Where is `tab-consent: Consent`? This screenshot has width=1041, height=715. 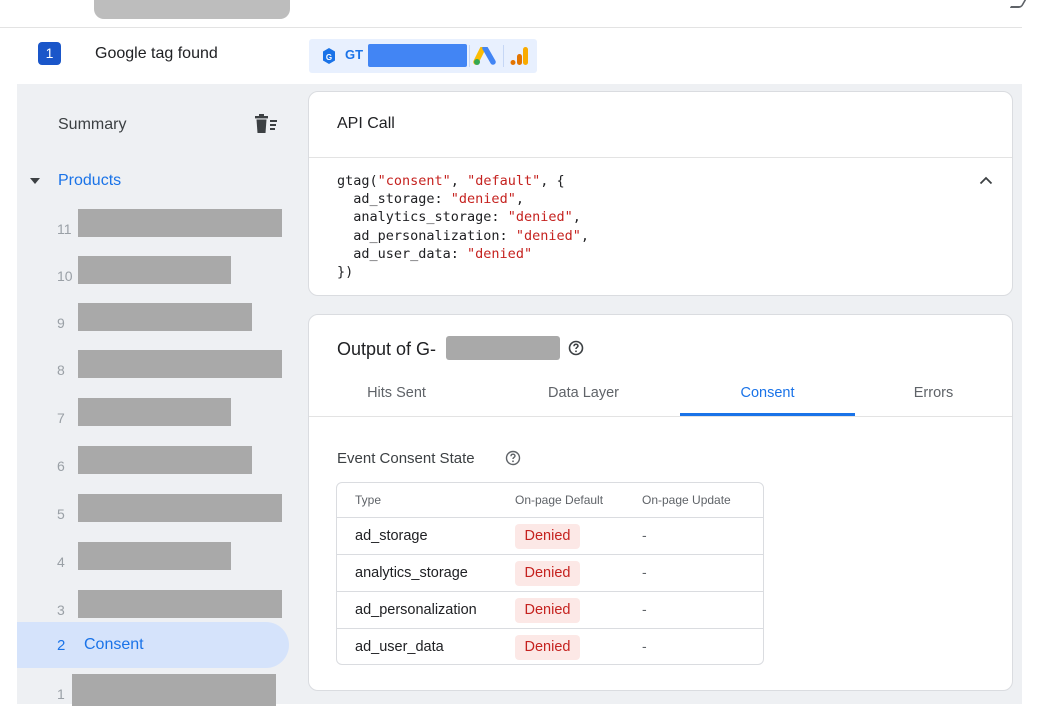 tab-consent: Consent is located at coordinates (767, 393).